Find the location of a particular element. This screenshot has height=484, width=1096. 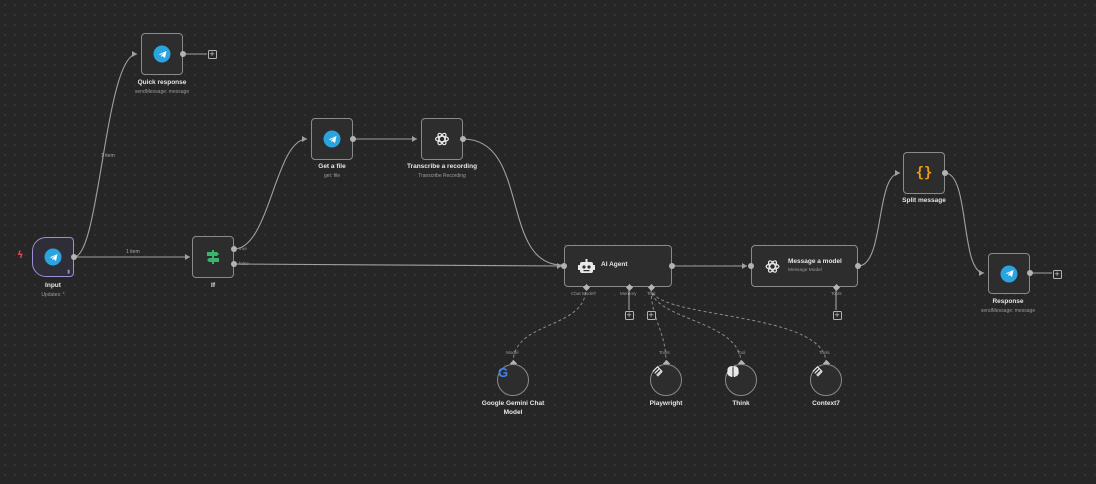

edge-label-input-quick: 1 item is located at coordinates (108, 156).